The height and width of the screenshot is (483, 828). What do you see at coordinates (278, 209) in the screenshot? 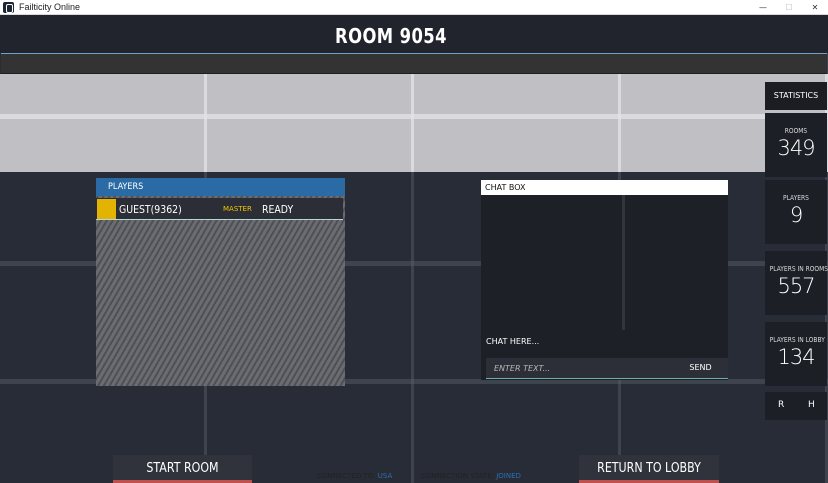
I see `player-status: READY` at bounding box center [278, 209].